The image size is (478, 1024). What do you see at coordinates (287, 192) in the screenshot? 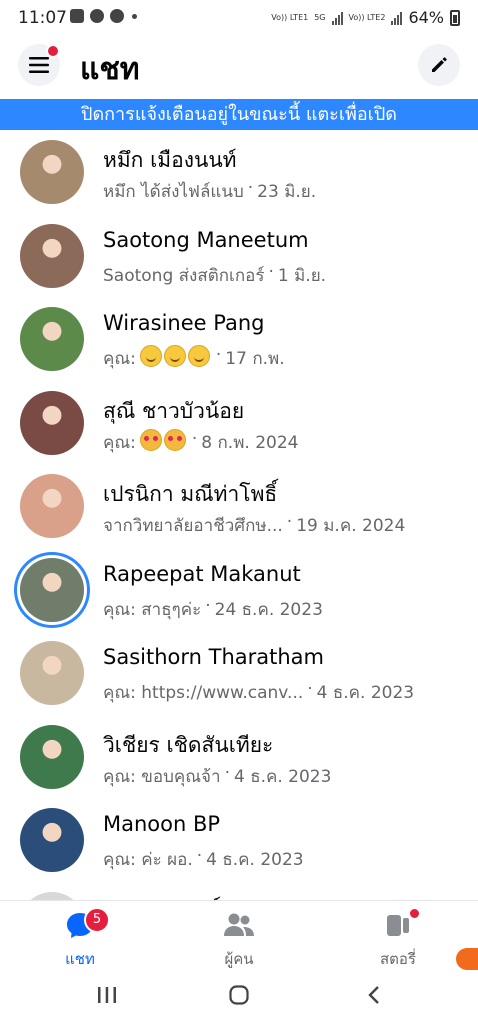
I see `message-time: 23 มิ.ย.` at bounding box center [287, 192].